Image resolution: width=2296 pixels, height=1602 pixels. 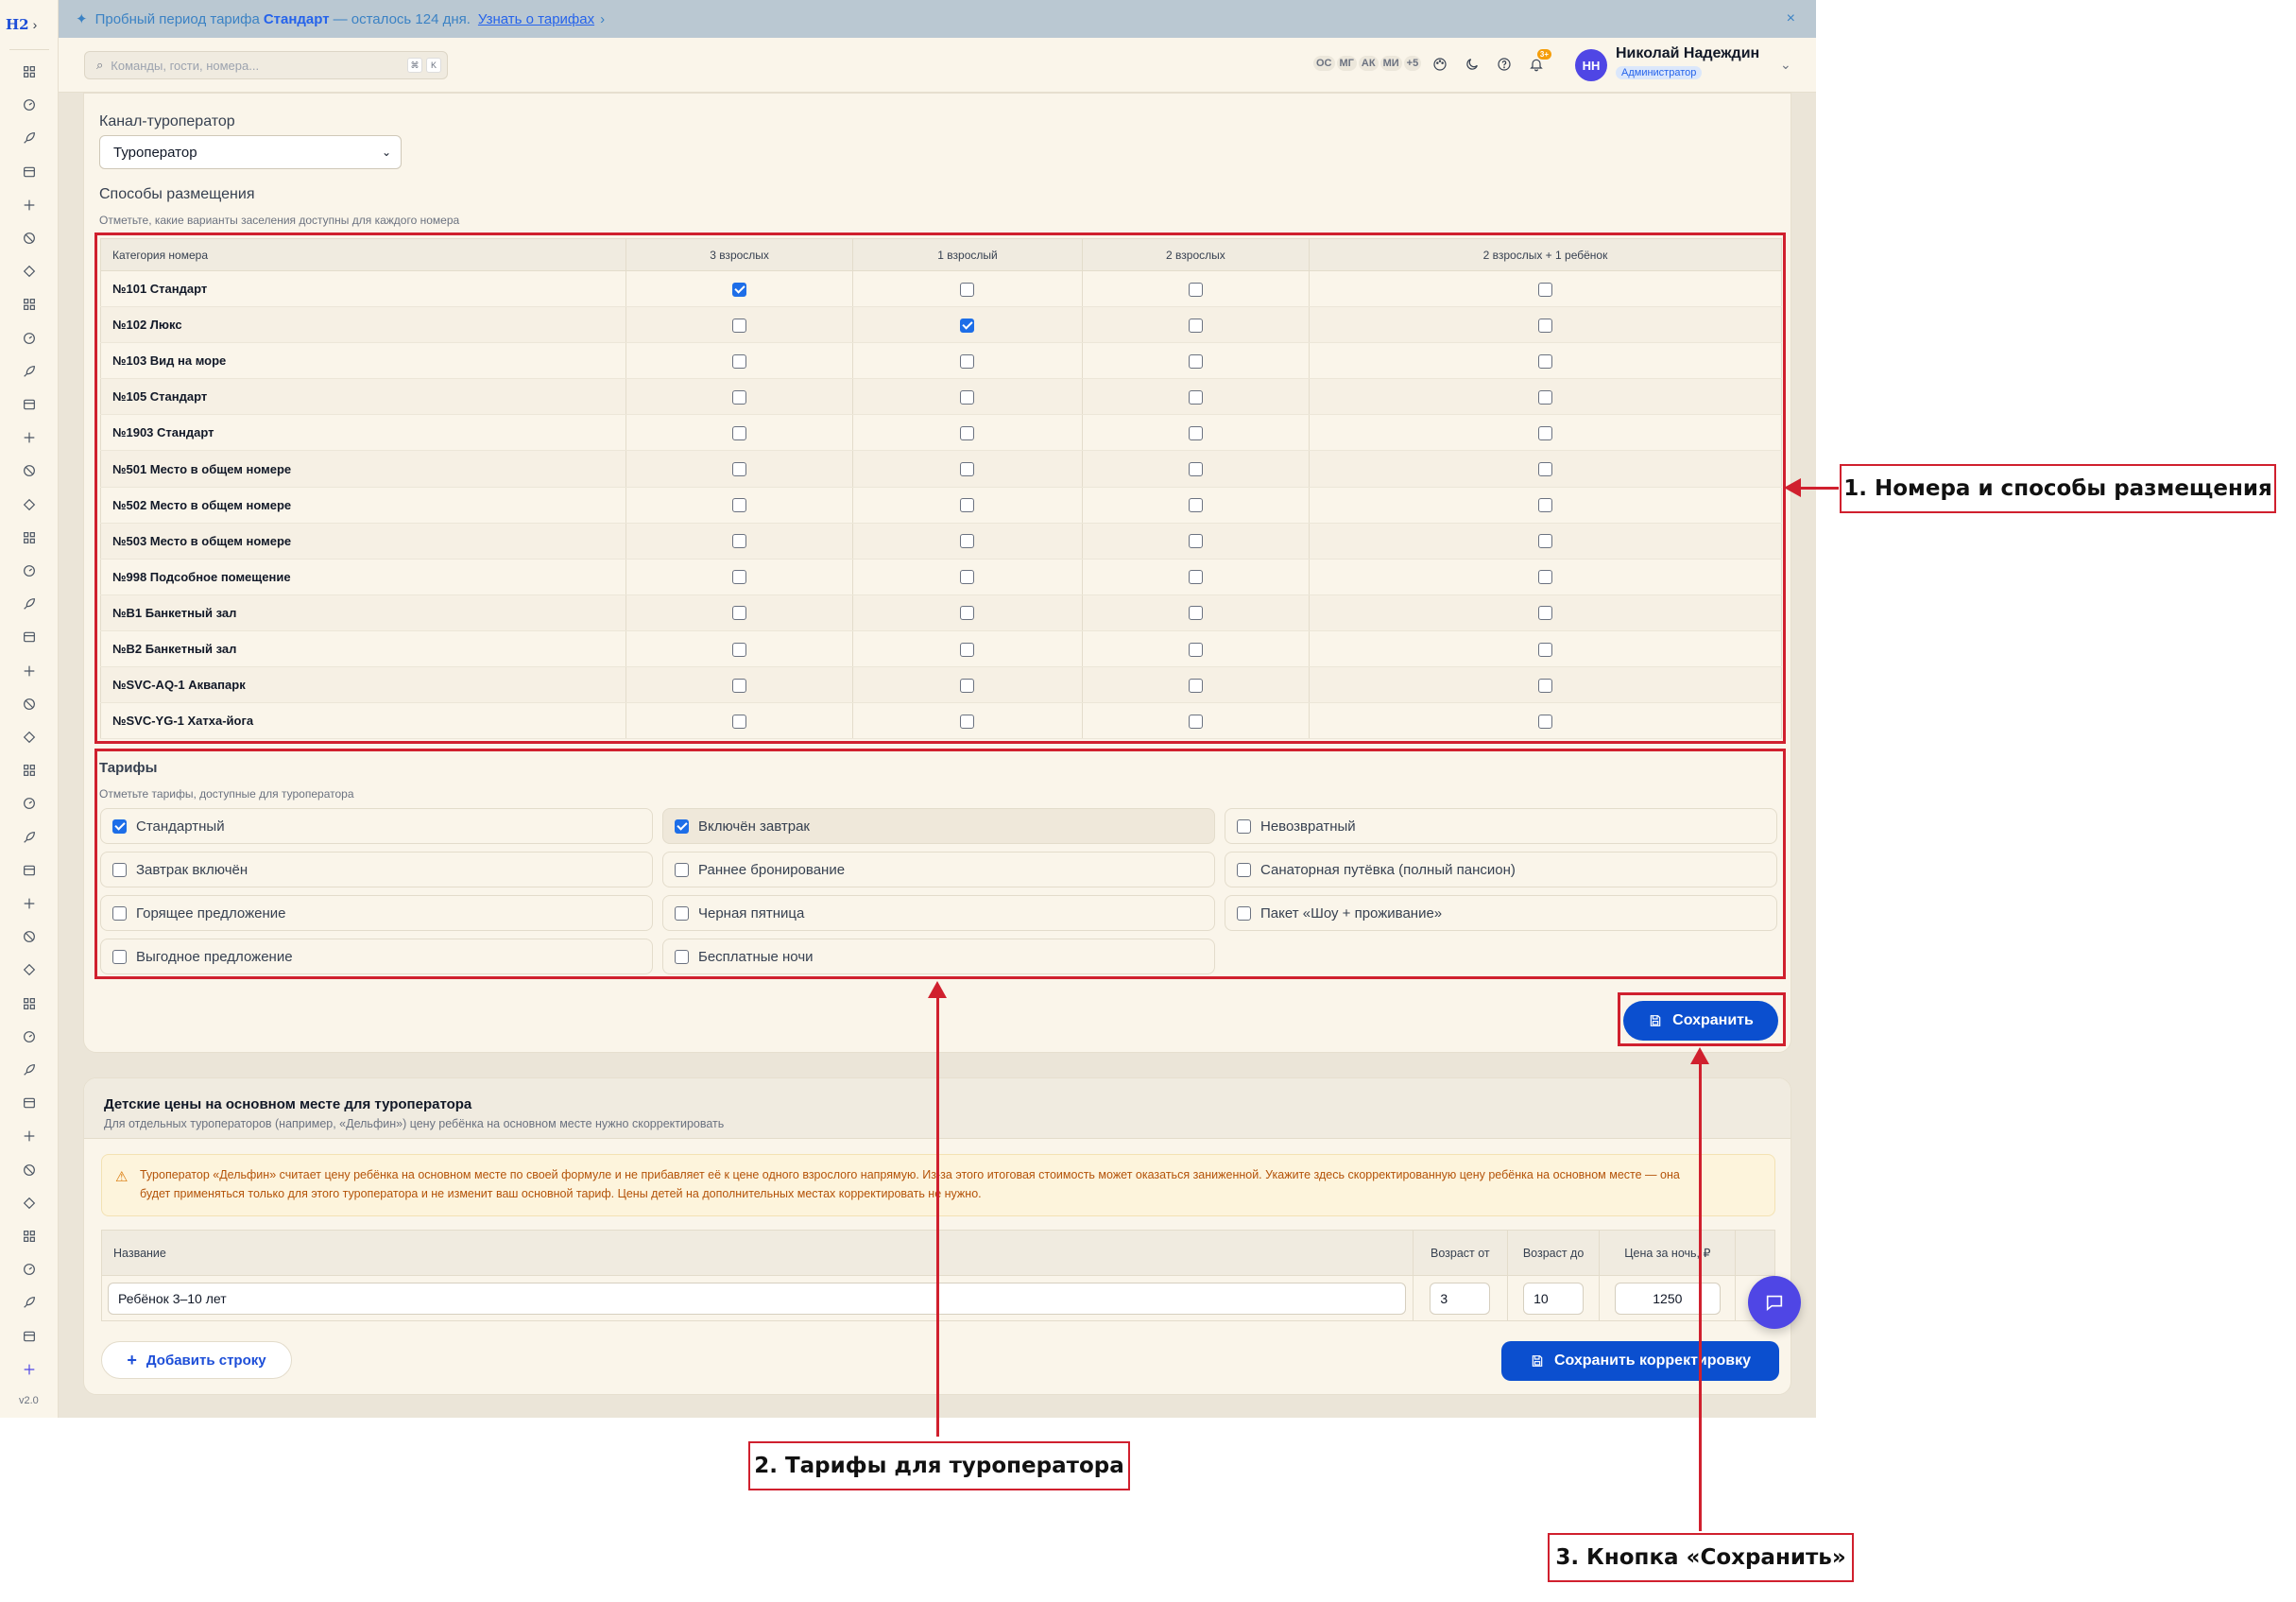 I want to click on file-icon, so click(x=29, y=371).